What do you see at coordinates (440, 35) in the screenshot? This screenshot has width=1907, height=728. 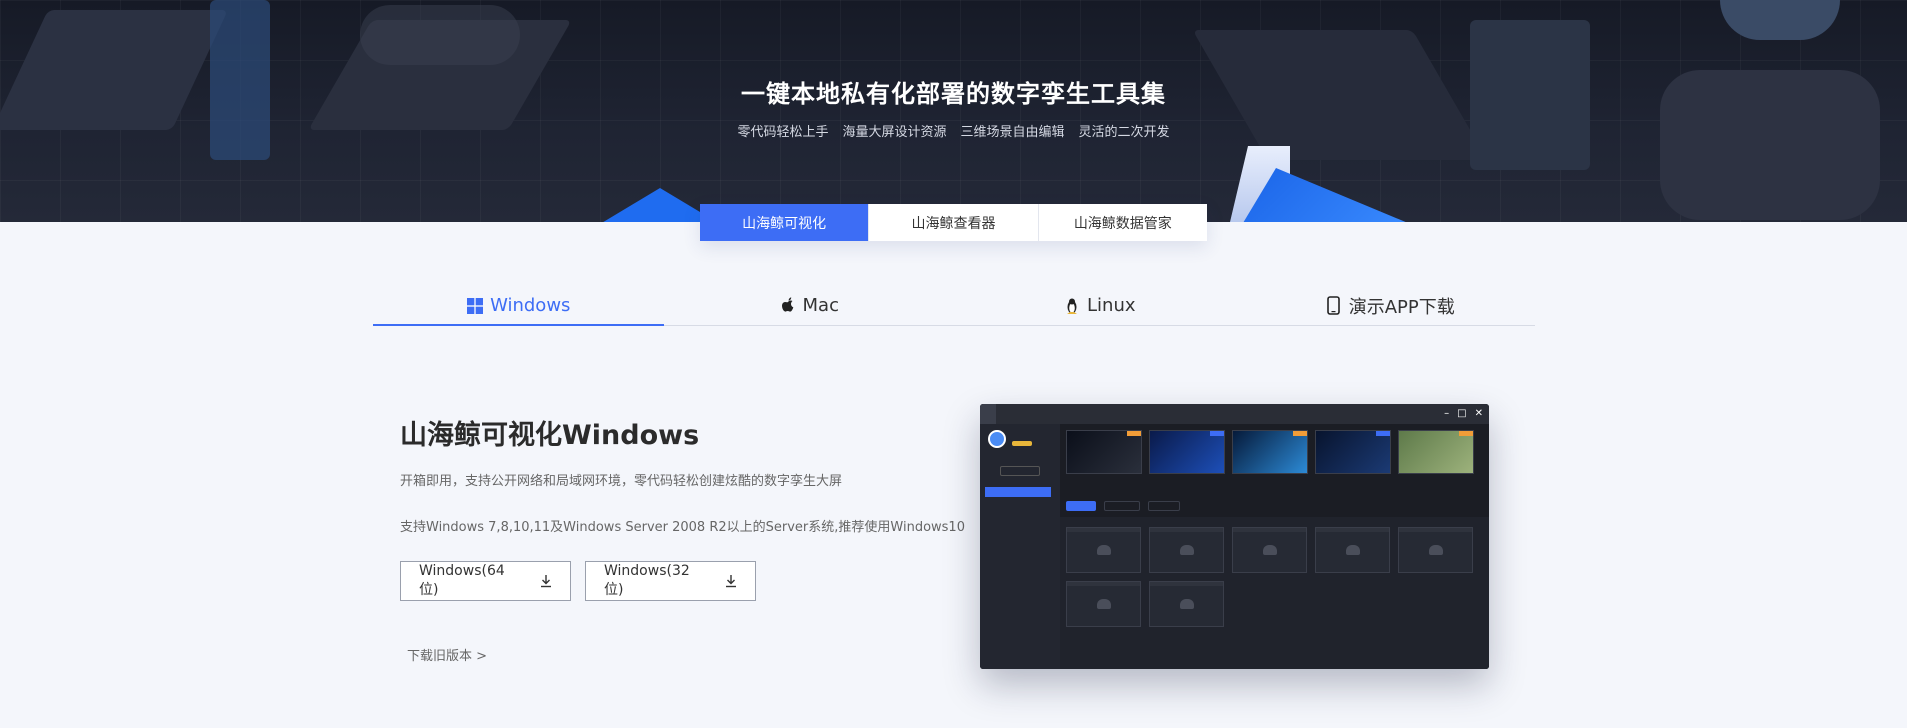 I see `hero-decor` at bounding box center [440, 35].